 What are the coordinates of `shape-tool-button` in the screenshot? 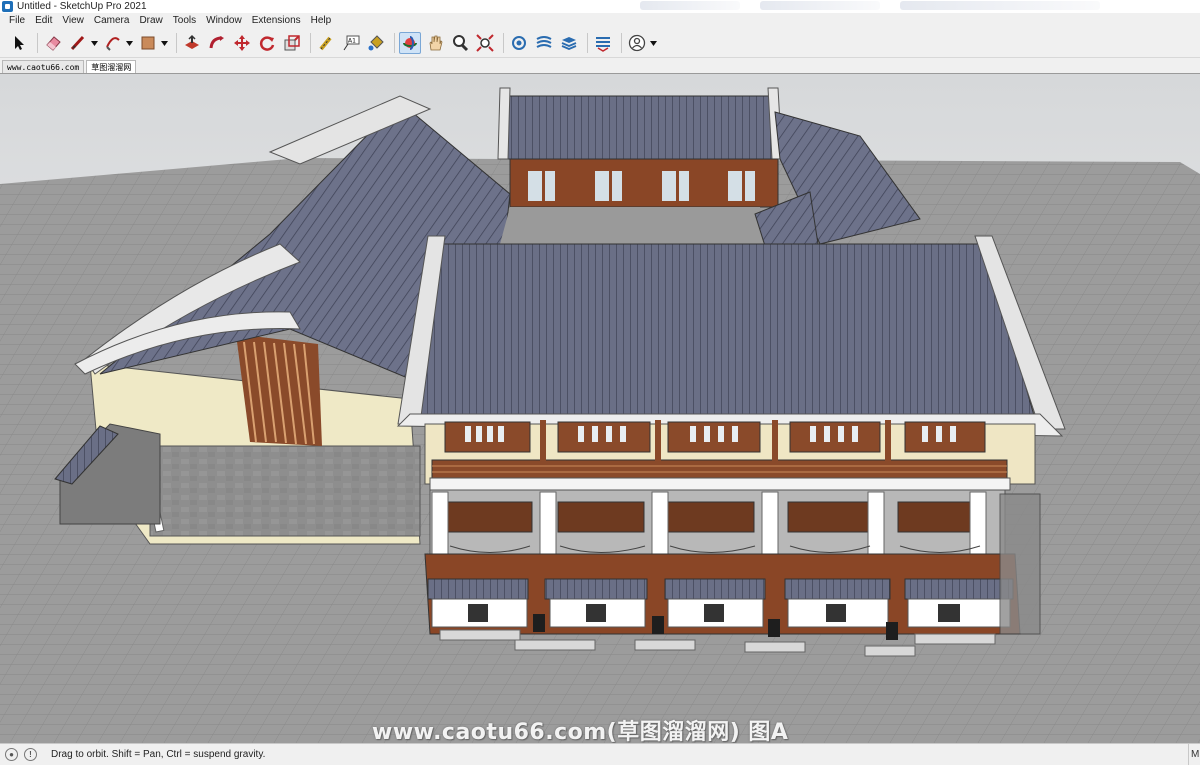 It's located at (148, 43).